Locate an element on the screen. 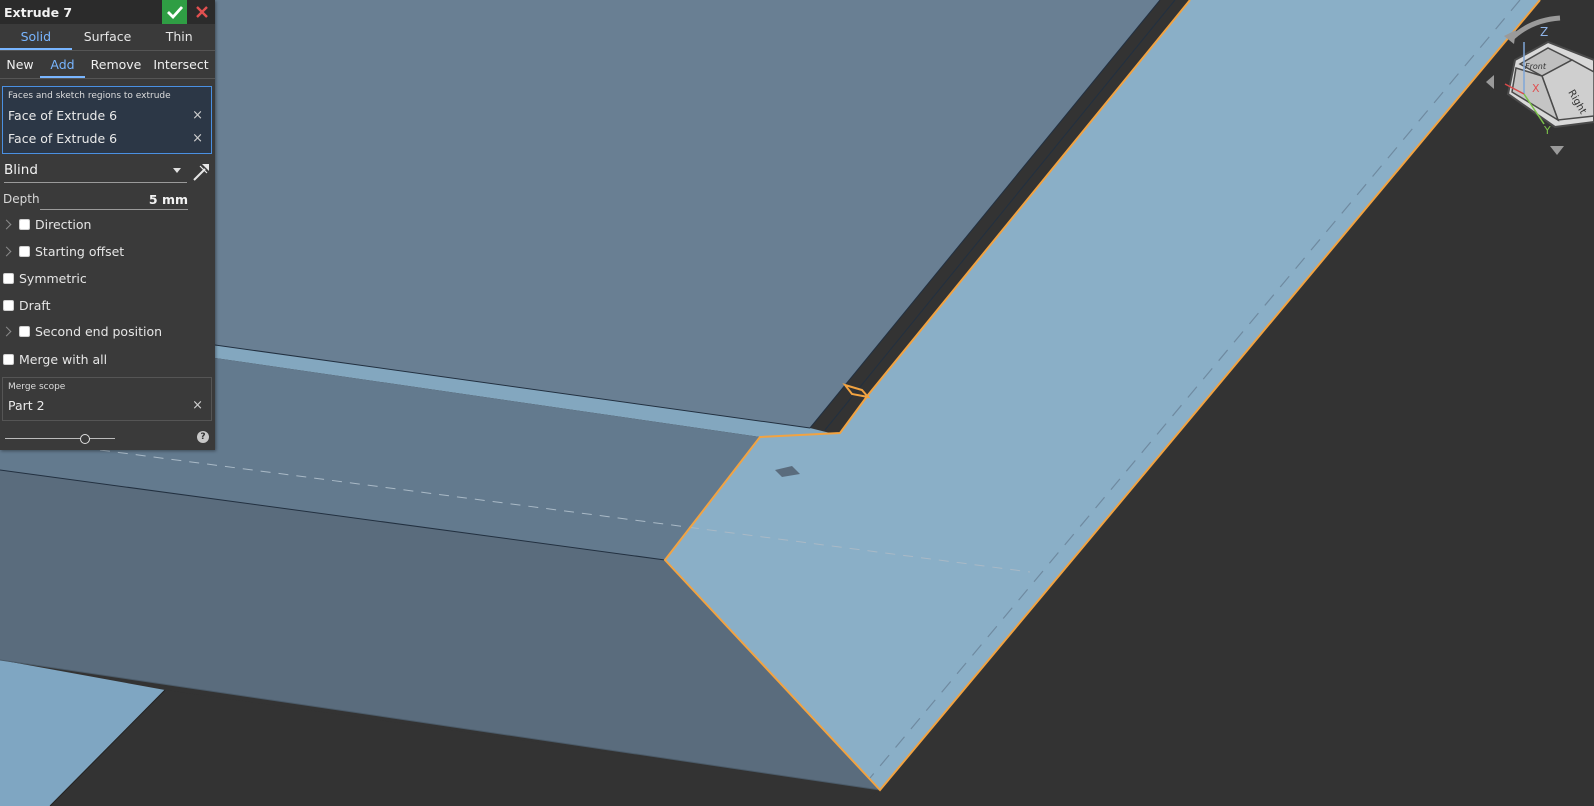  direction-label: Direction is located at coordinates (63, 224).